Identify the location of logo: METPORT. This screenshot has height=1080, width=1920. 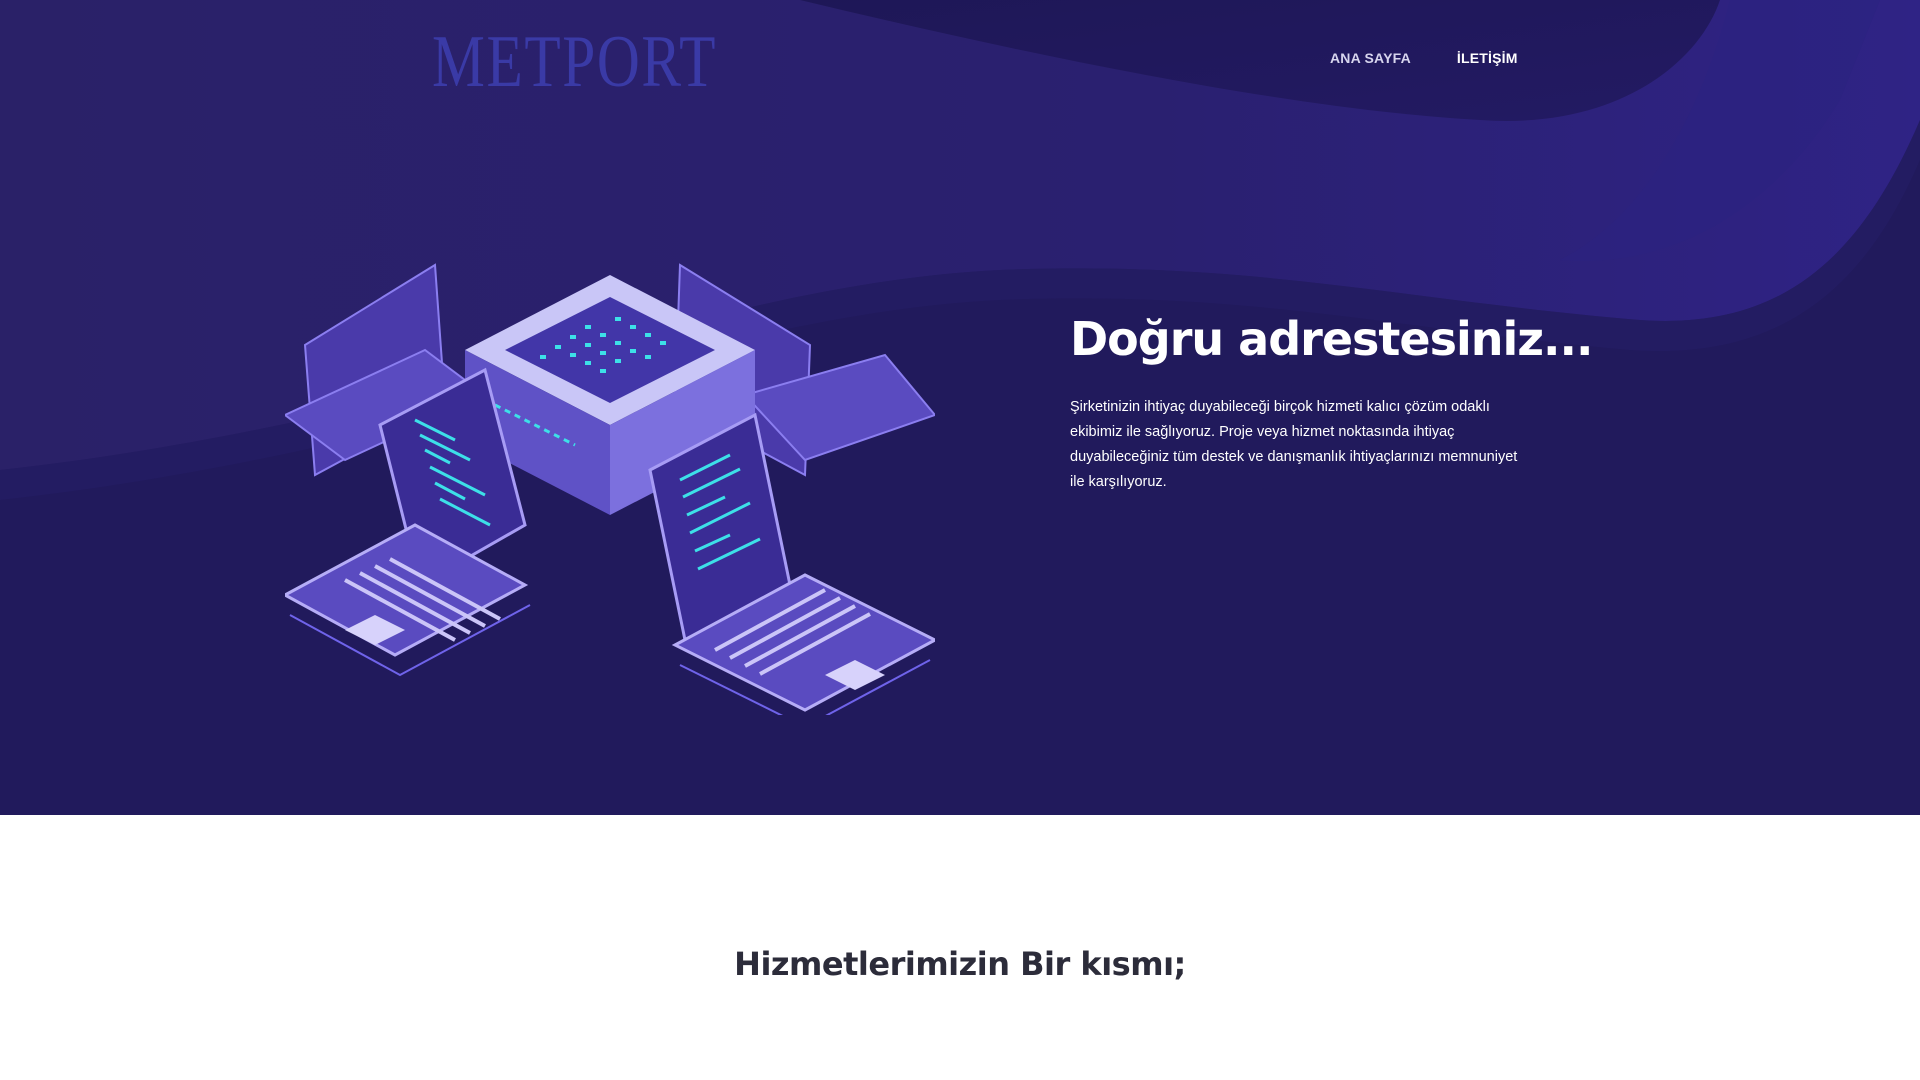
(577, 62).